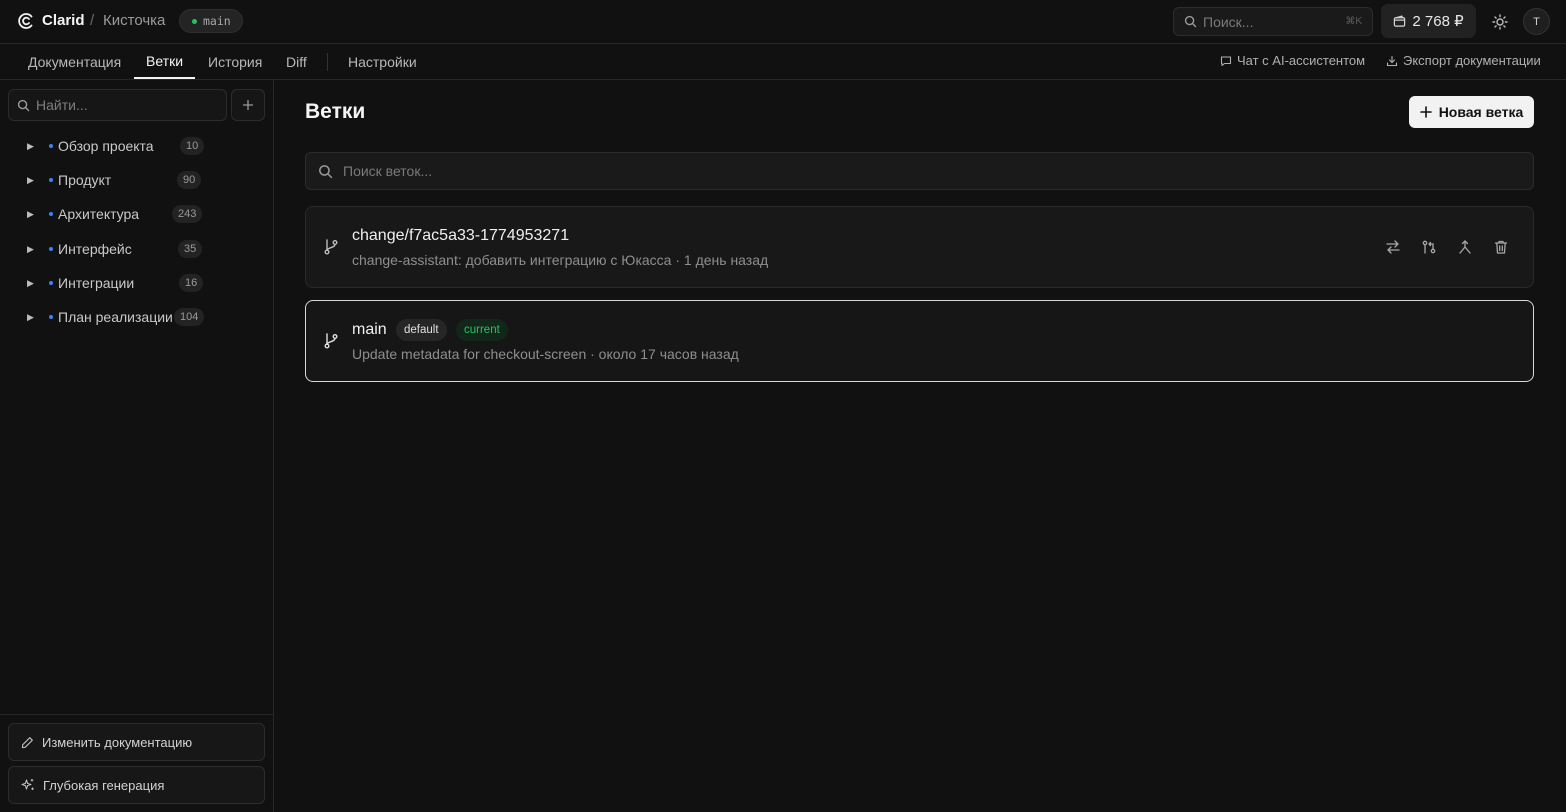 This screenshot has height=812, width=1566. Describe the element at coordinates (191, 283) in the screenshot. I see `sidebar-item-count: 16` at that location.